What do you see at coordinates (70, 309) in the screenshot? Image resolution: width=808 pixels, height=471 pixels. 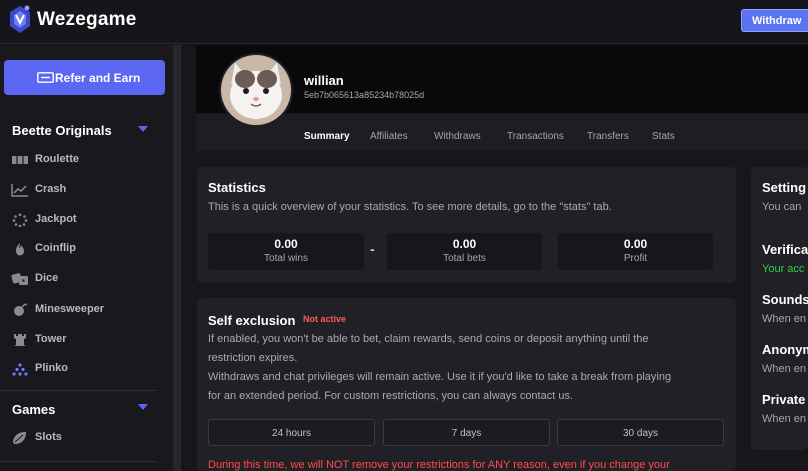 I see `sidebar-item-label: Minesweeper` at bounding box center [70, 309].